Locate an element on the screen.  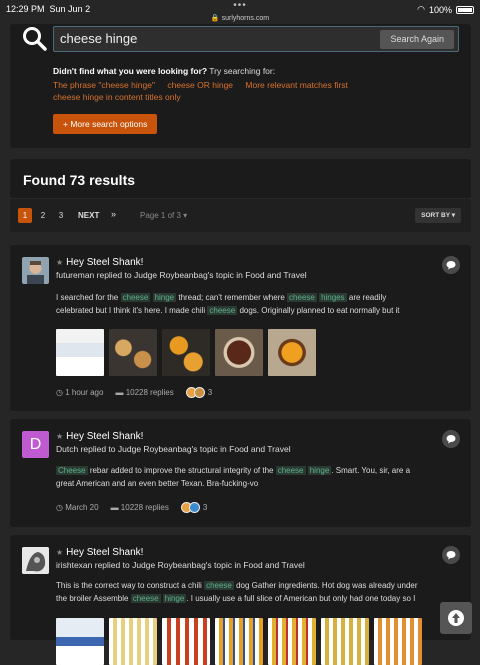
pagination: 1 2 3 NEXT » Page 1 of 3 ▾ SORT BY ▾ is located at coordinates (240, 215).